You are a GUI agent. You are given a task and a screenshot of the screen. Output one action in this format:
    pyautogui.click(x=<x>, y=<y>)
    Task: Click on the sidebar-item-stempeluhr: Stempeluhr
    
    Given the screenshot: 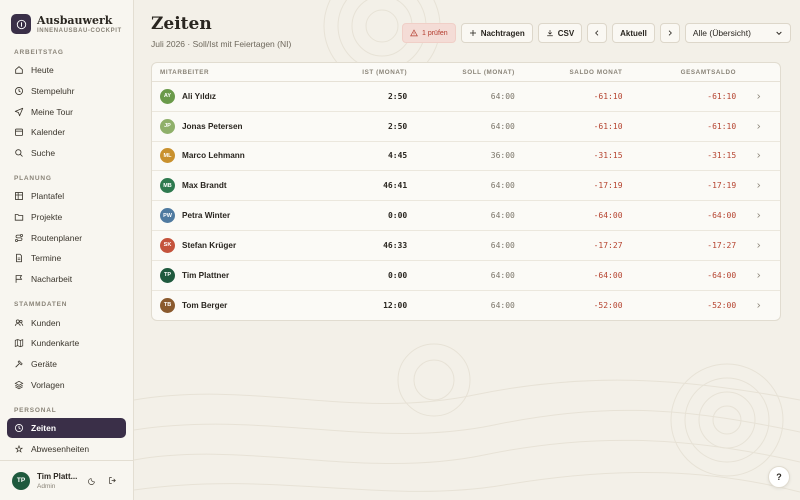 What is the action you would take?
    pyautogui.click(x=66, y=91)
    